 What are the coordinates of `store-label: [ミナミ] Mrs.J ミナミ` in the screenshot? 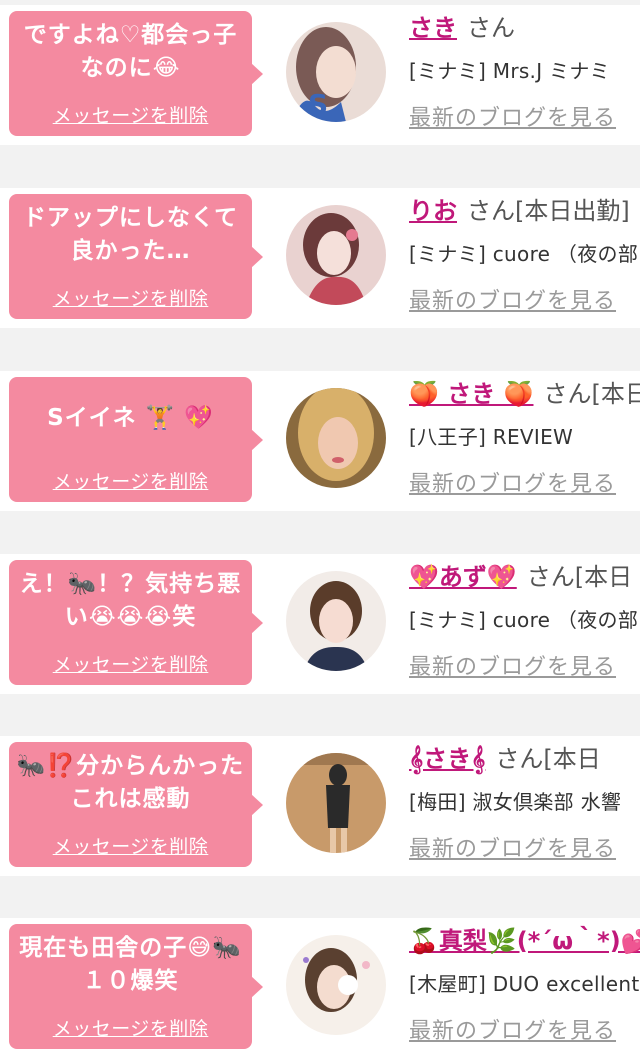 It's located at (509, 71).